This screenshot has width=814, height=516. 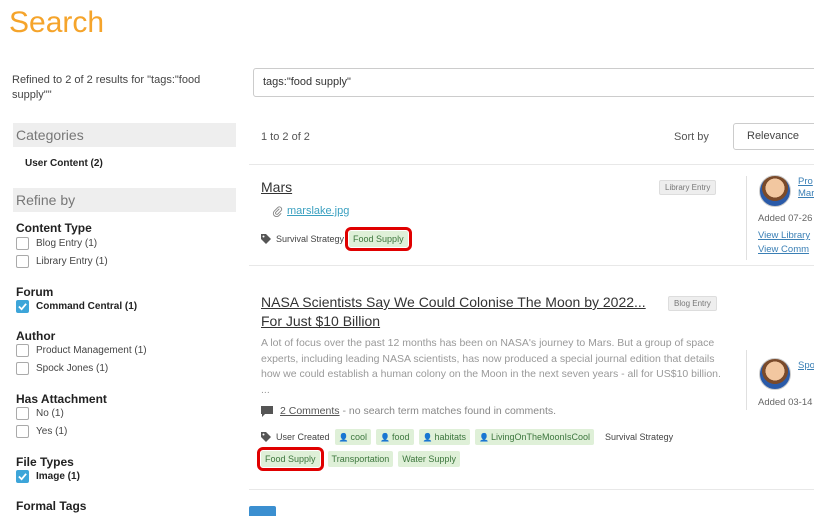 What do you see at coordinates (400, 437) in the screenshot?
I see `tag-text: food` at bounding box center [400, 437].